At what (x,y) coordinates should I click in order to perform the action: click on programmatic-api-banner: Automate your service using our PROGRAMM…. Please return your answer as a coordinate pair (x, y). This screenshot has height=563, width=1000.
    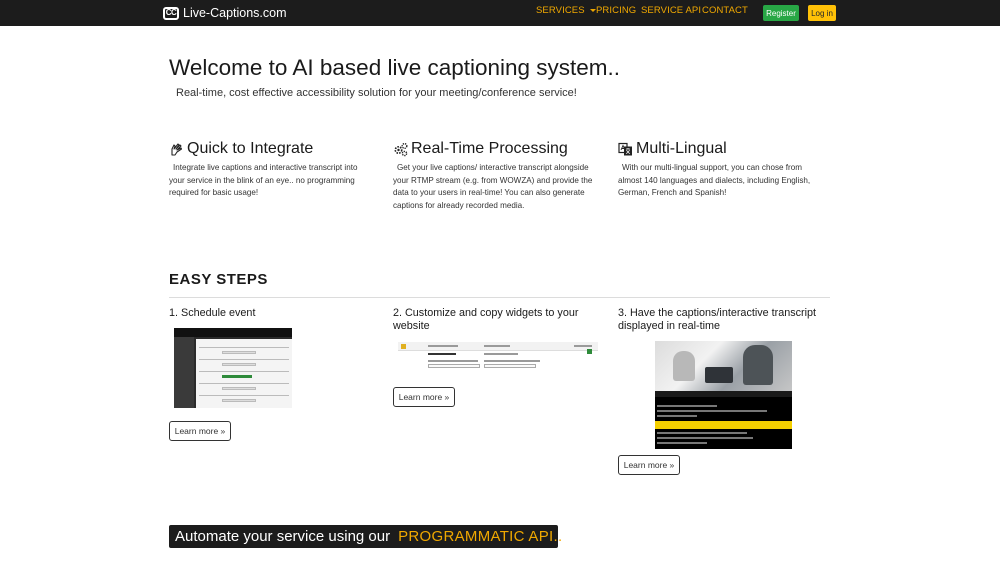
    Looking at the image, I should click on (365, 536).